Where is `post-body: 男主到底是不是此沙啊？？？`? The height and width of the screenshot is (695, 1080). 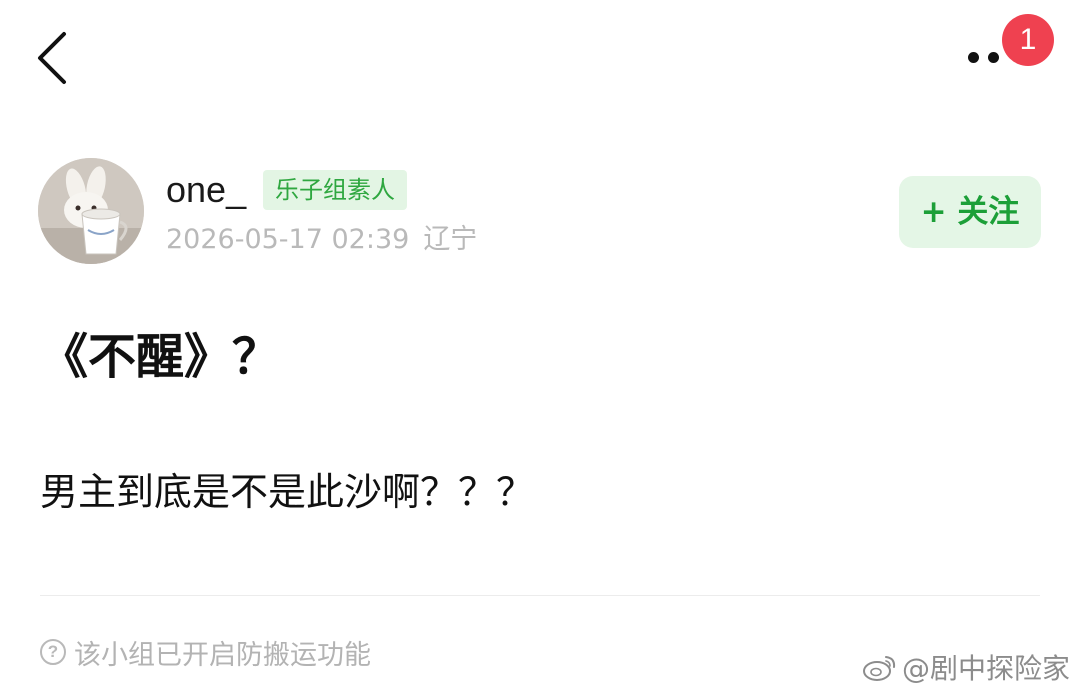 post-body: 男主到底是不是此沙啊？？？ is located at coordinates (287, 492).